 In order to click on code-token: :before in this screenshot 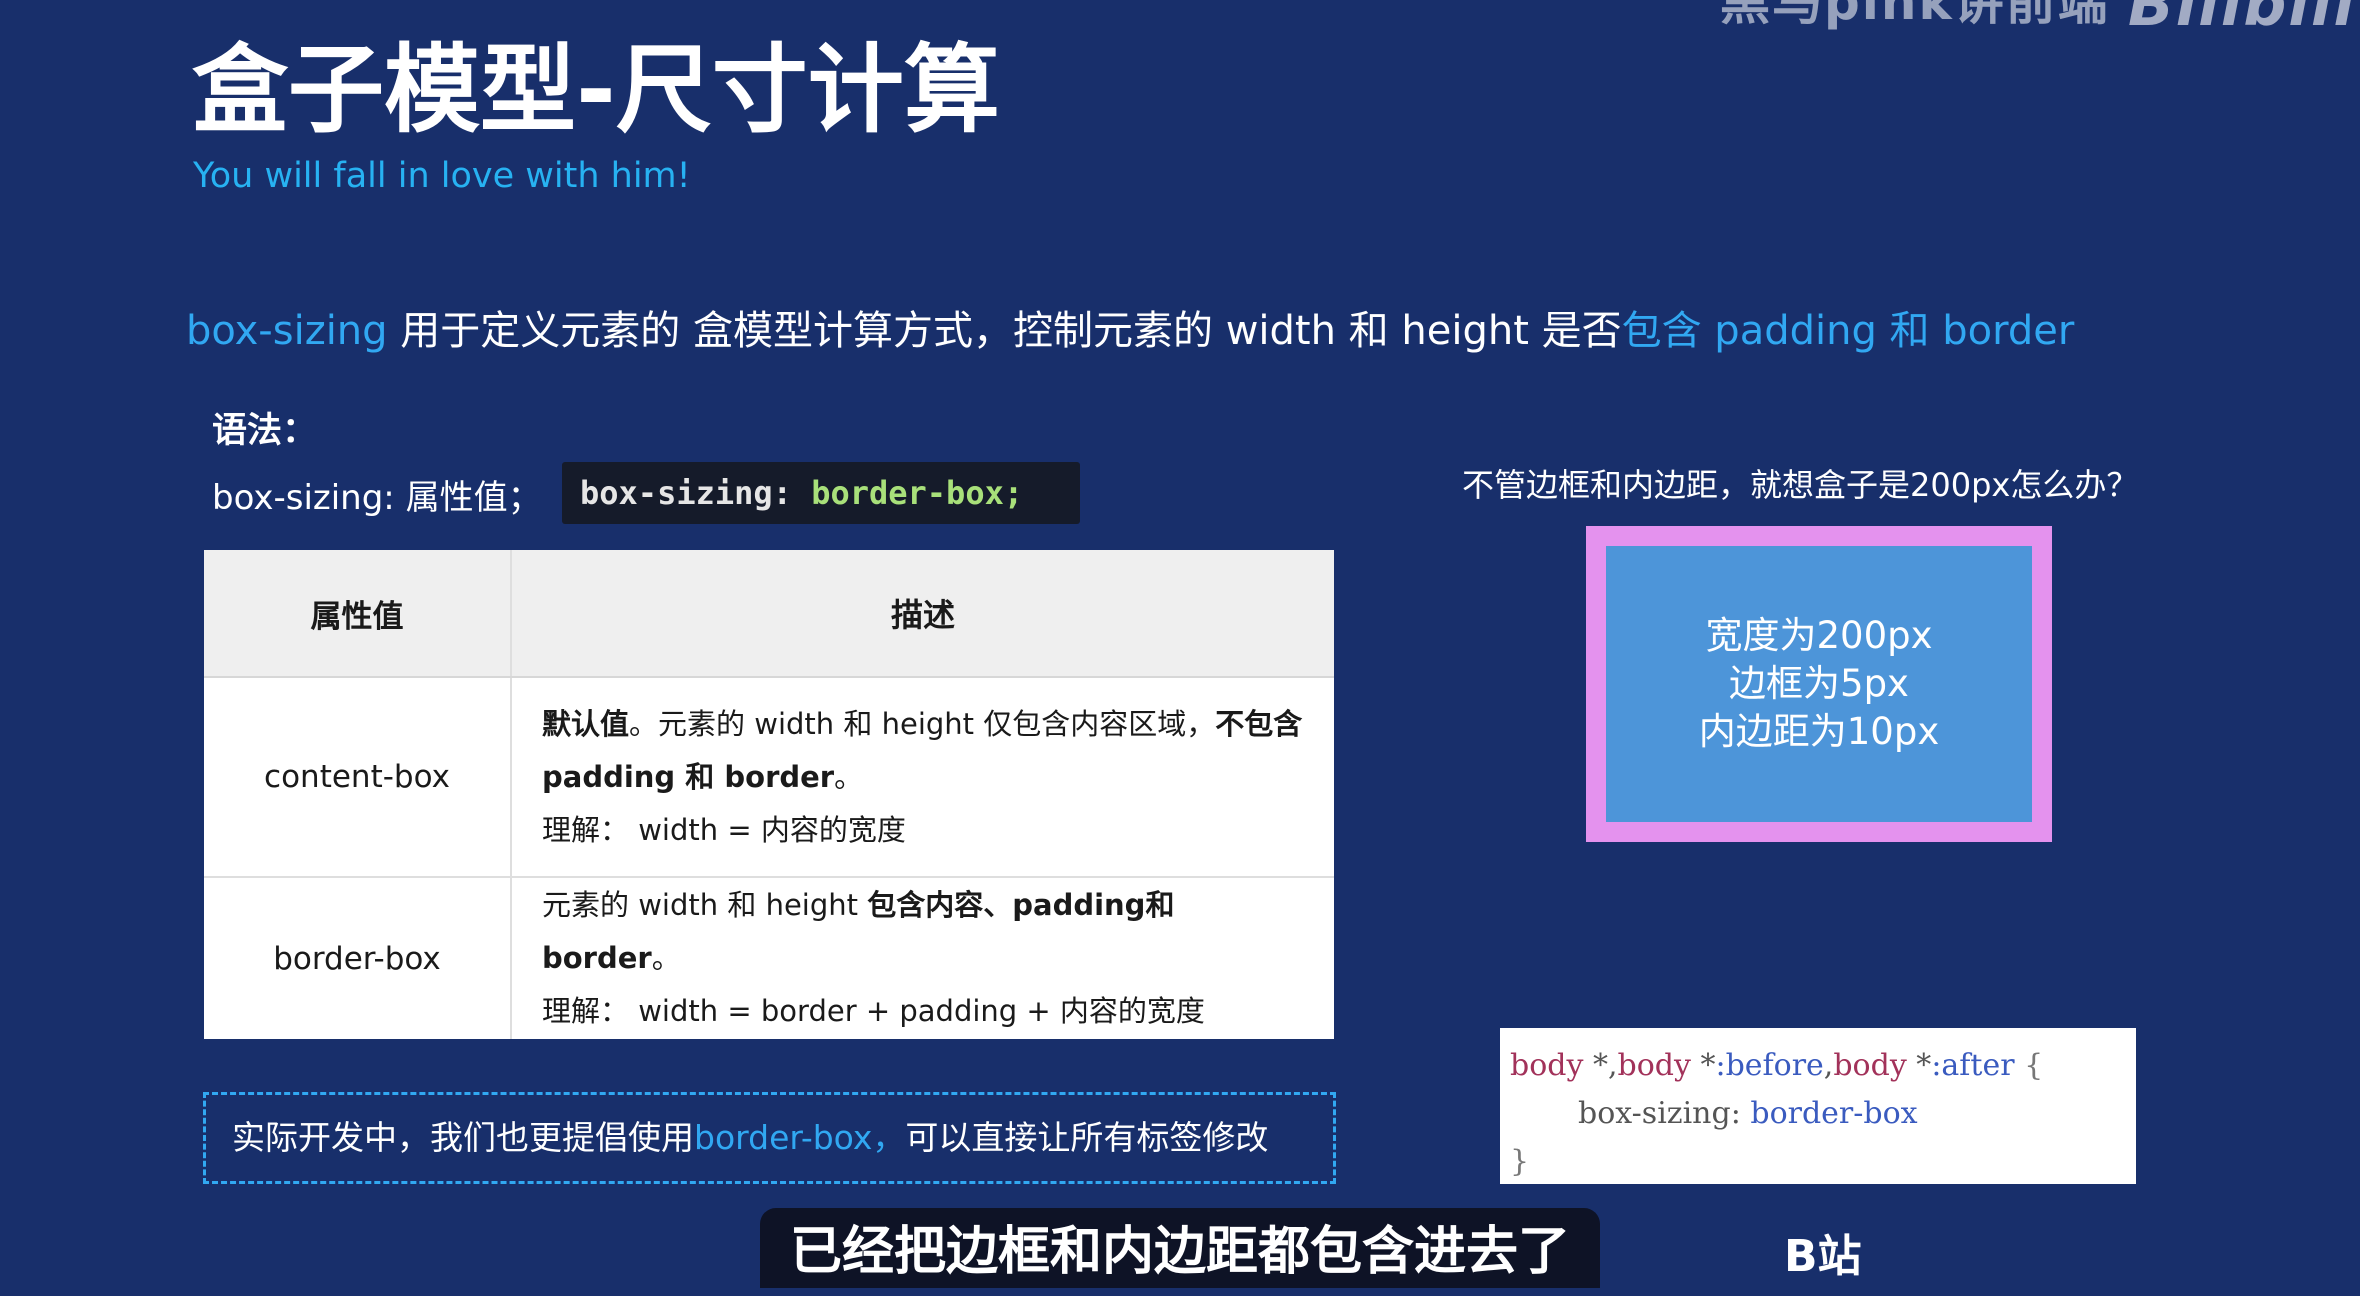, I will do `click(1769, 1065)`.